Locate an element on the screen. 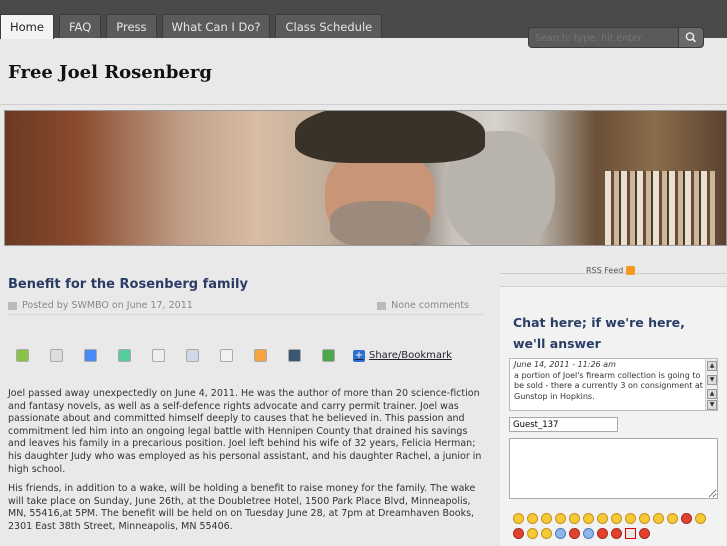  heart-icon is located at coordinates (644, 533).